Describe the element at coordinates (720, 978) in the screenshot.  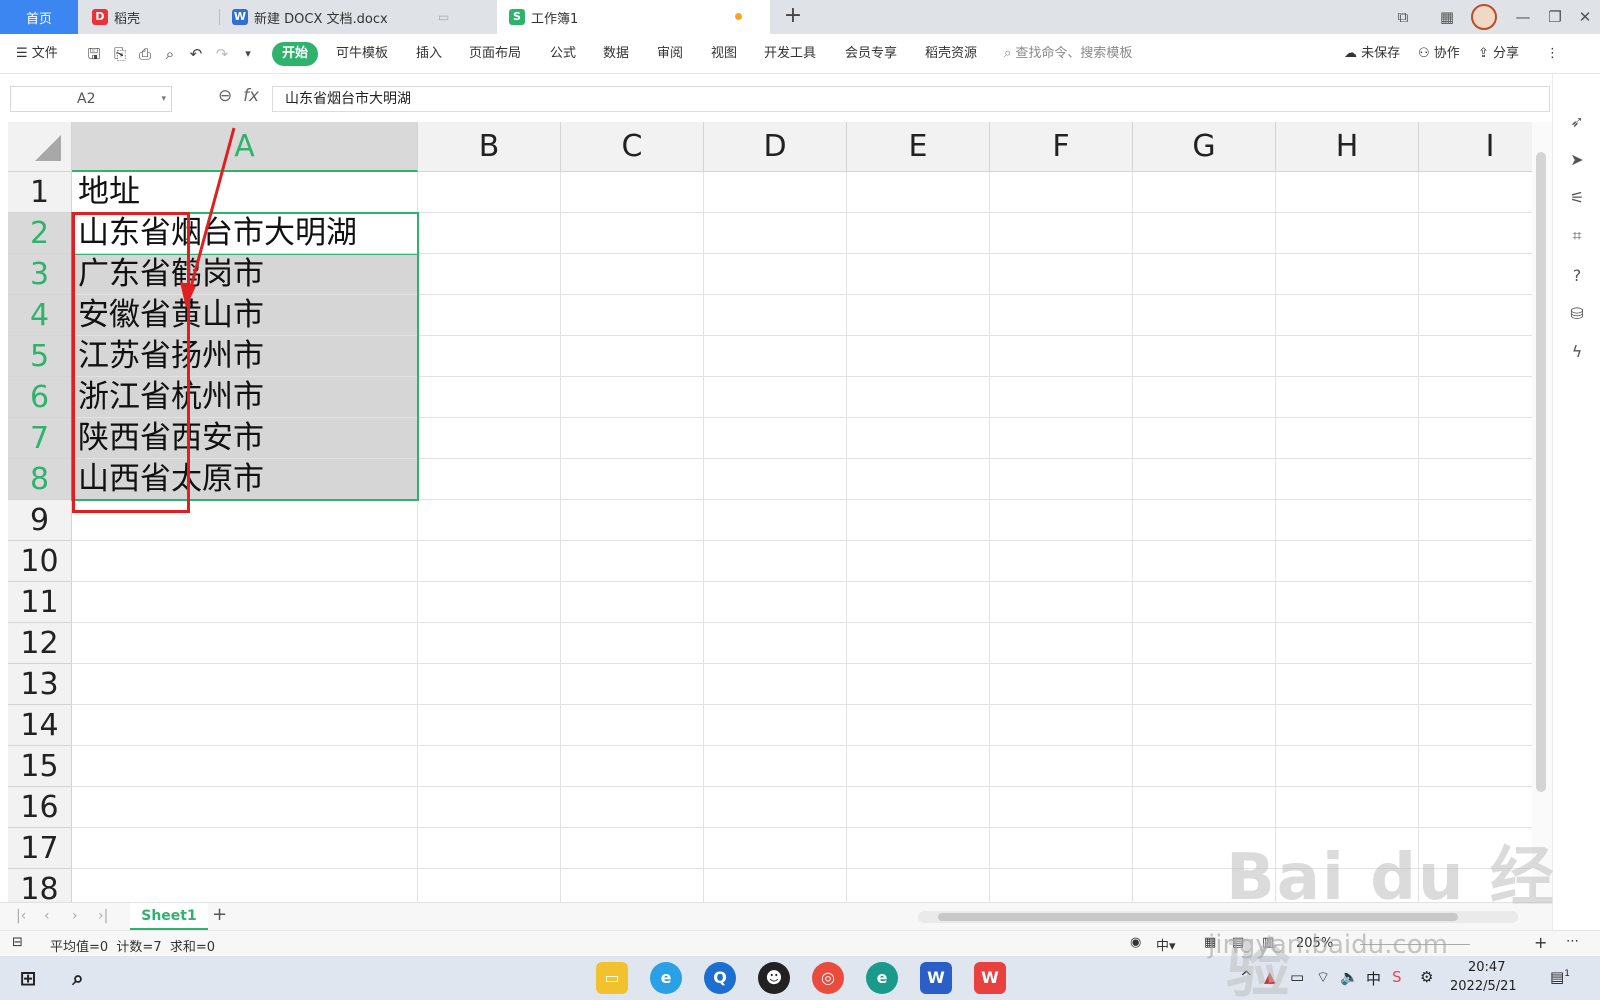
I see `qq-browser-icon: Q` at that location.